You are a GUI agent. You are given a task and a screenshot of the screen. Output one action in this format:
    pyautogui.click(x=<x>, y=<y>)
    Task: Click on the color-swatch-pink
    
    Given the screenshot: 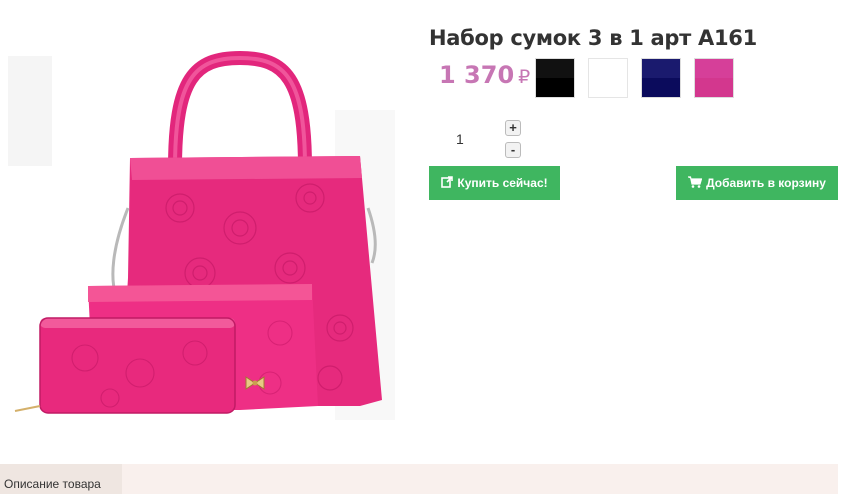 What is the action you would take?
    pyautogui.click(x=714, y=78)
    